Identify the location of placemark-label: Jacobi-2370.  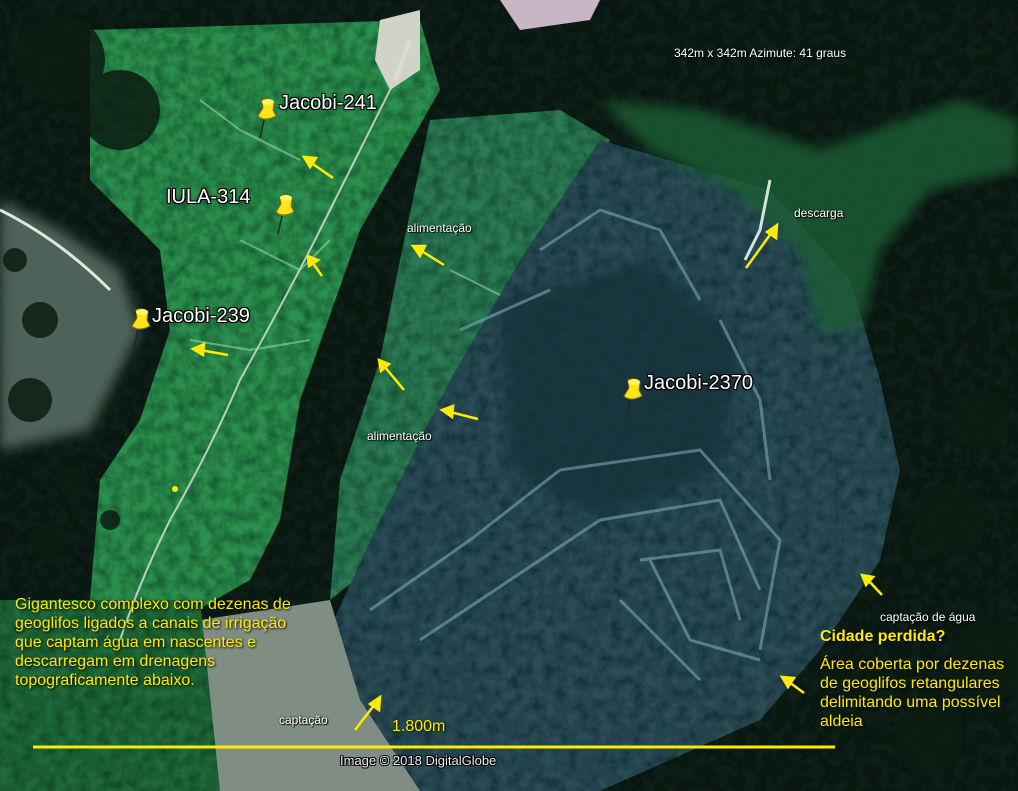
(698, 383).